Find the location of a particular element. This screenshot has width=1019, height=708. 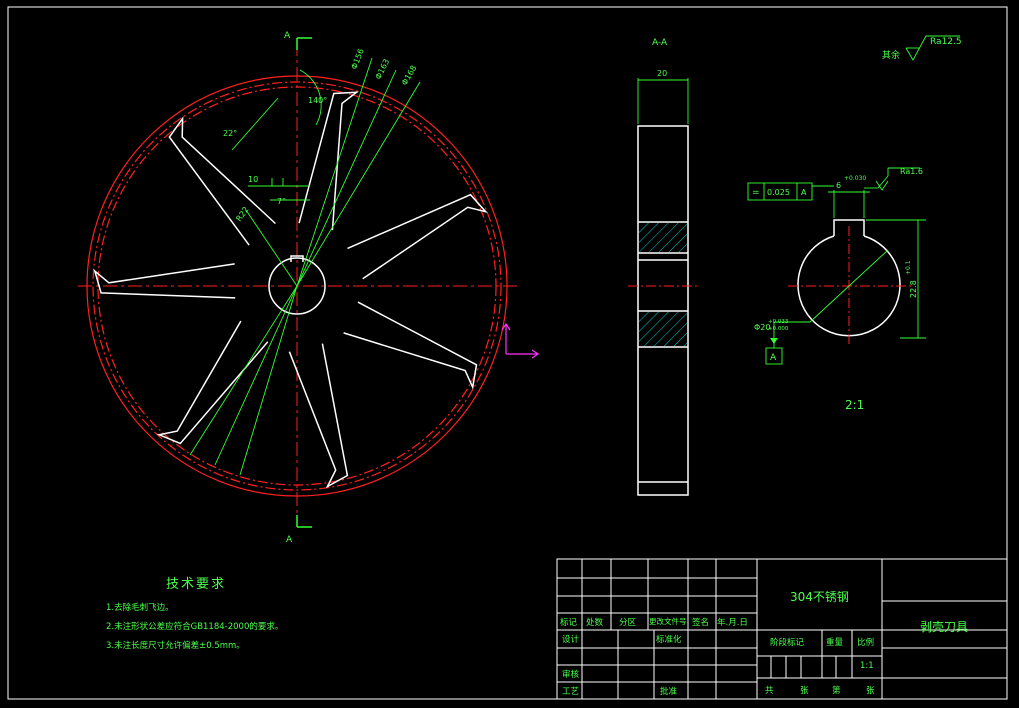

tech-requirement-item-3: 3.未注长度尺寸允许偏差±0.5mm。 is located at coordinates (175, 646).